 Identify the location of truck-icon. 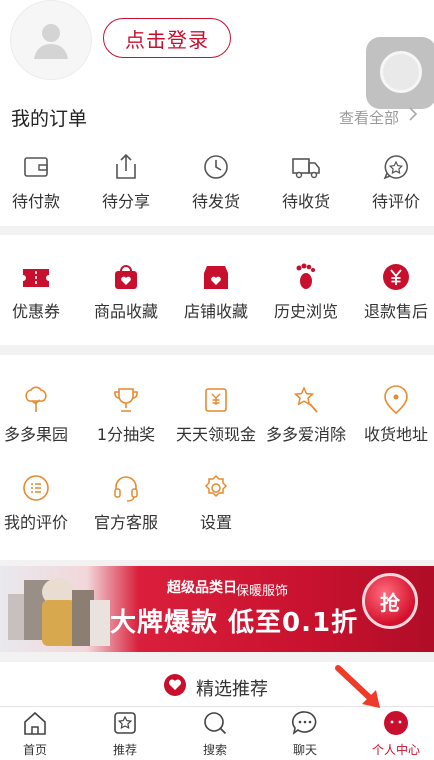
(306, 168).